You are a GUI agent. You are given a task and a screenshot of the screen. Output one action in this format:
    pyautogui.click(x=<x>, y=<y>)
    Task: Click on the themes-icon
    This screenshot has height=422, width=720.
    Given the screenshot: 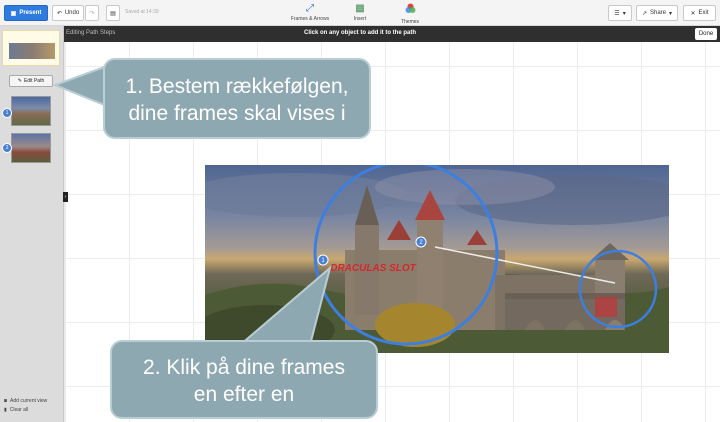 What is the action you would take?
    pyautogui.click(x=410, y=10)
    